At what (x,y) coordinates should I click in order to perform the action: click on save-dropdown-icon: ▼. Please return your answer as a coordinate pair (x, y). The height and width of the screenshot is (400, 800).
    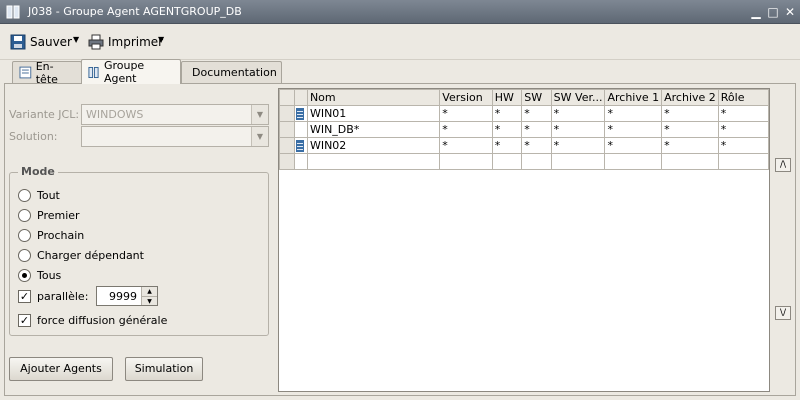
    Looking at the image, I should click on (78, 40).